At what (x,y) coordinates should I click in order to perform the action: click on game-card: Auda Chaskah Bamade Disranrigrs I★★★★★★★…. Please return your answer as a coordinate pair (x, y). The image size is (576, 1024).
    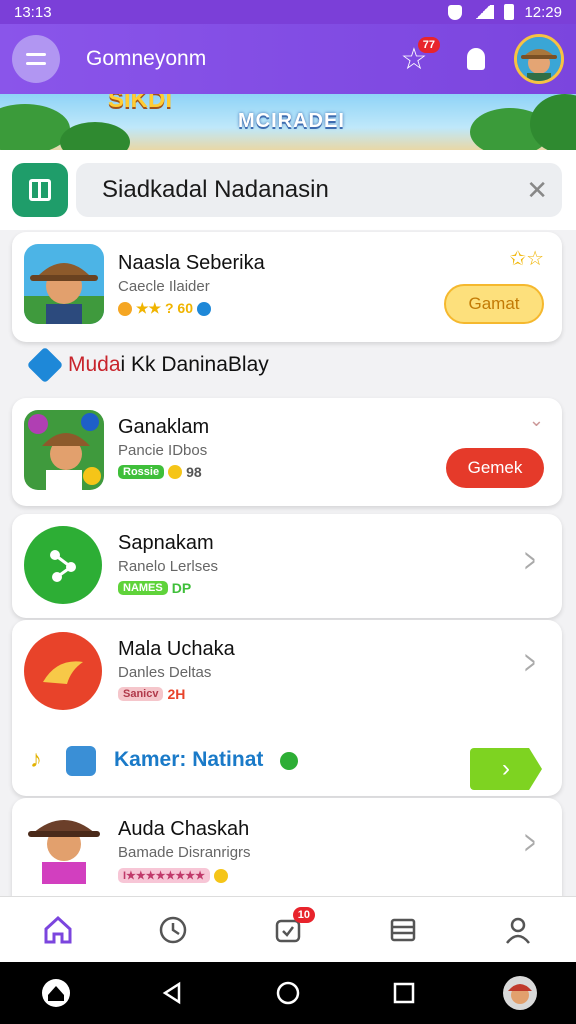
    Looking at the image, I should click on (287, 848).